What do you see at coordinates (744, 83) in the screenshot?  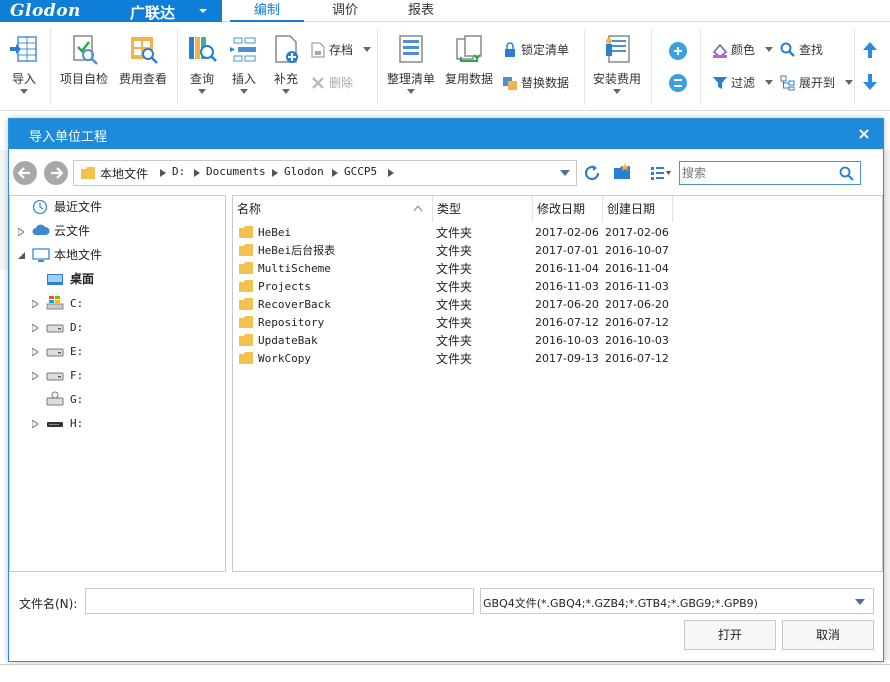 I see `filter-button: 过滤` at bounding box center [744, 83].